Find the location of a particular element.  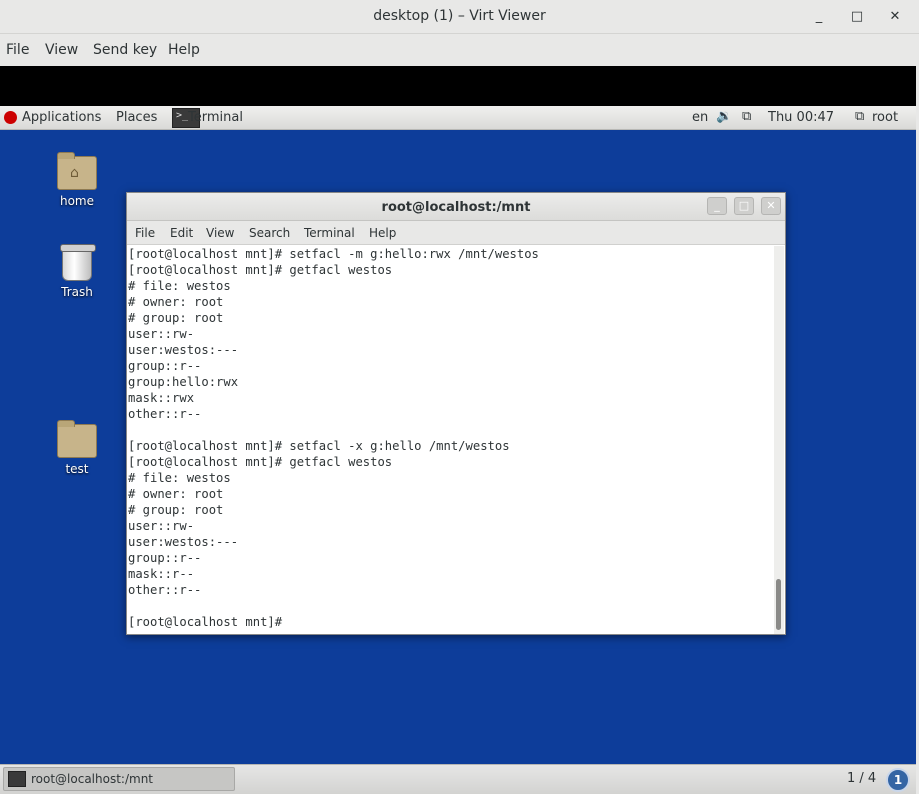

desktop-icon-label: home is located at coordinates (77, 201).